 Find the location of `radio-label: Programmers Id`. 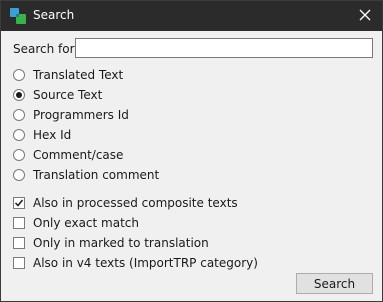

radio-label: Programmers Id is located at coordinates (81, 115).